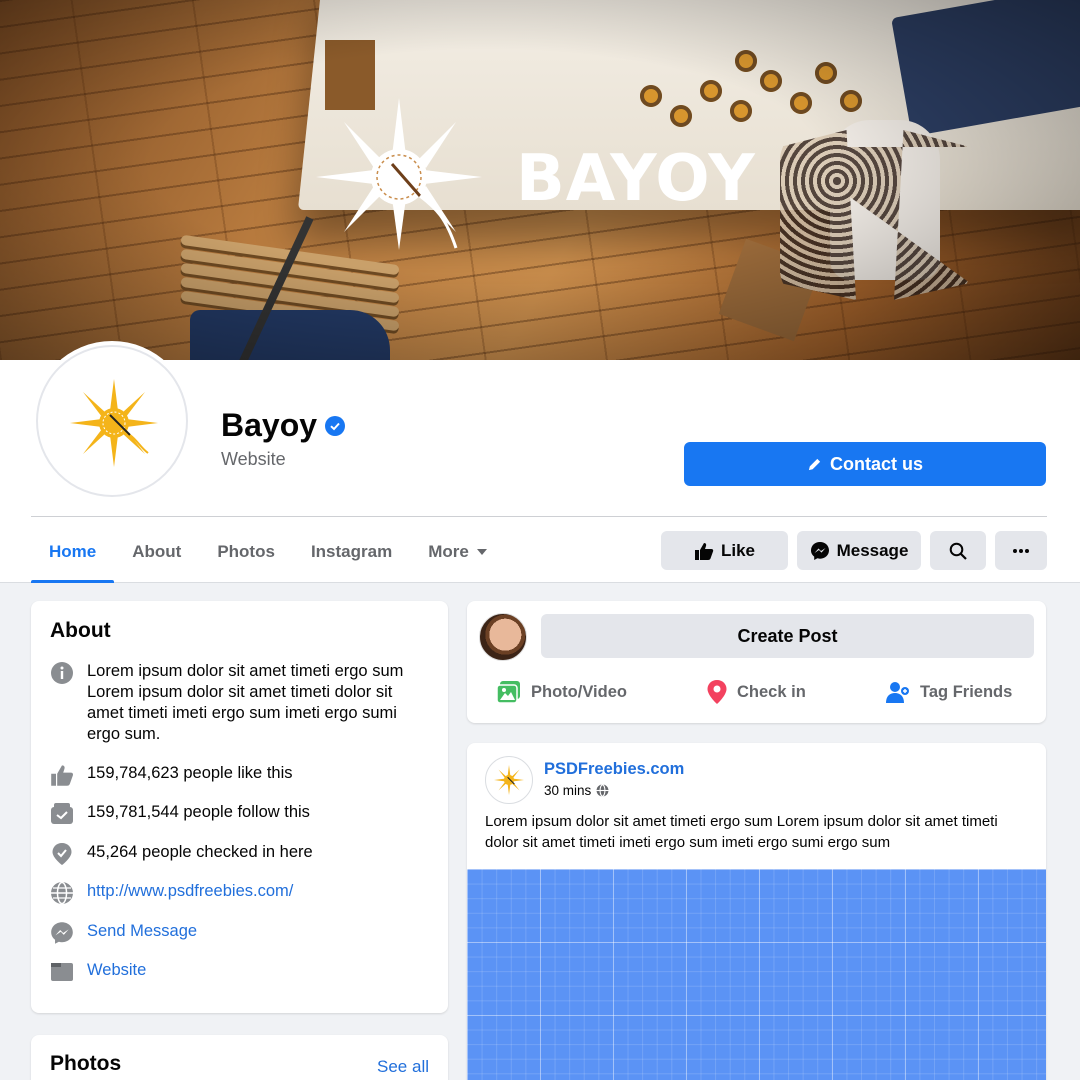  Describe the element at coordinates (253, 459) in the screenshot. I see `page-category: Website` at that location.